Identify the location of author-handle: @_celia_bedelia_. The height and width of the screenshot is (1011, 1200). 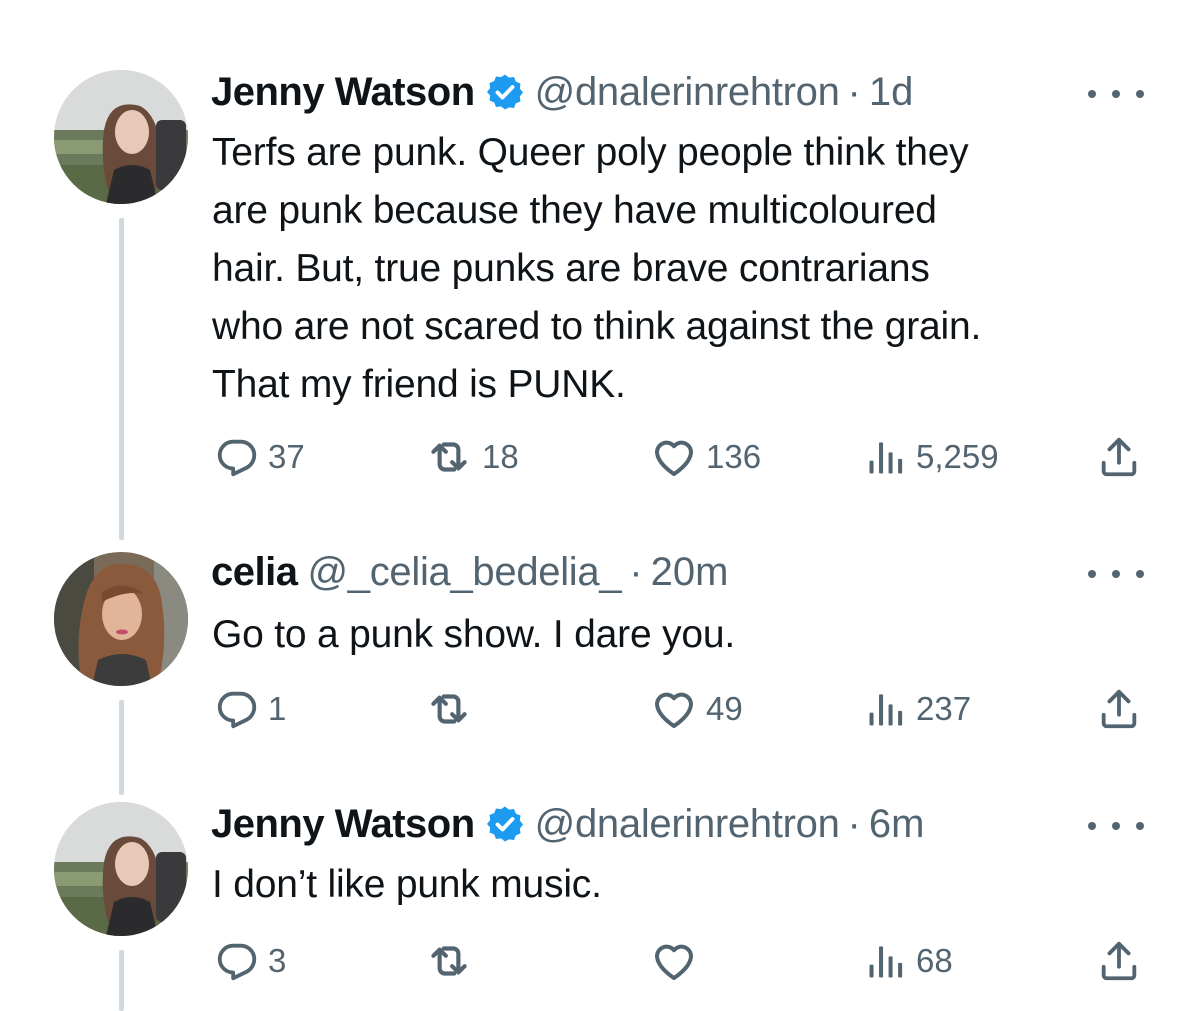
(464, 572).